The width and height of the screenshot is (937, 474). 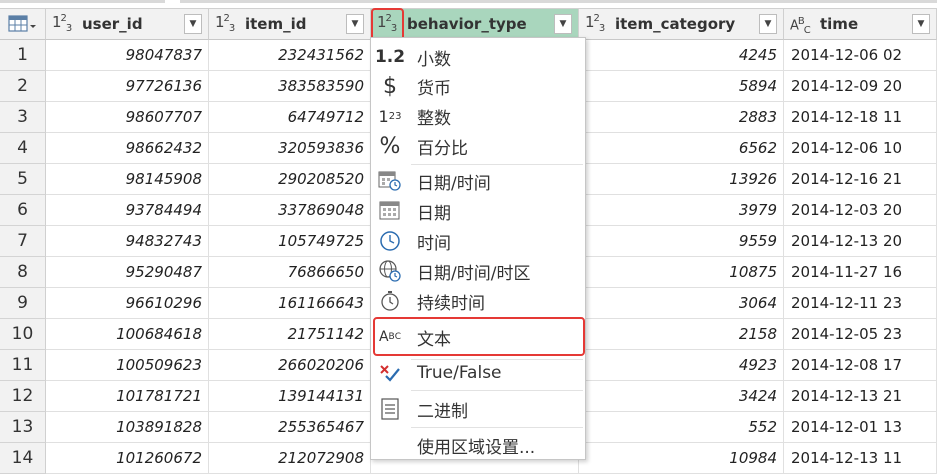 What do you see at coordinates (860, 427) in the screenshot?
I see `cell-time: 2014-12-01 13` at bounding box center [860, 427].